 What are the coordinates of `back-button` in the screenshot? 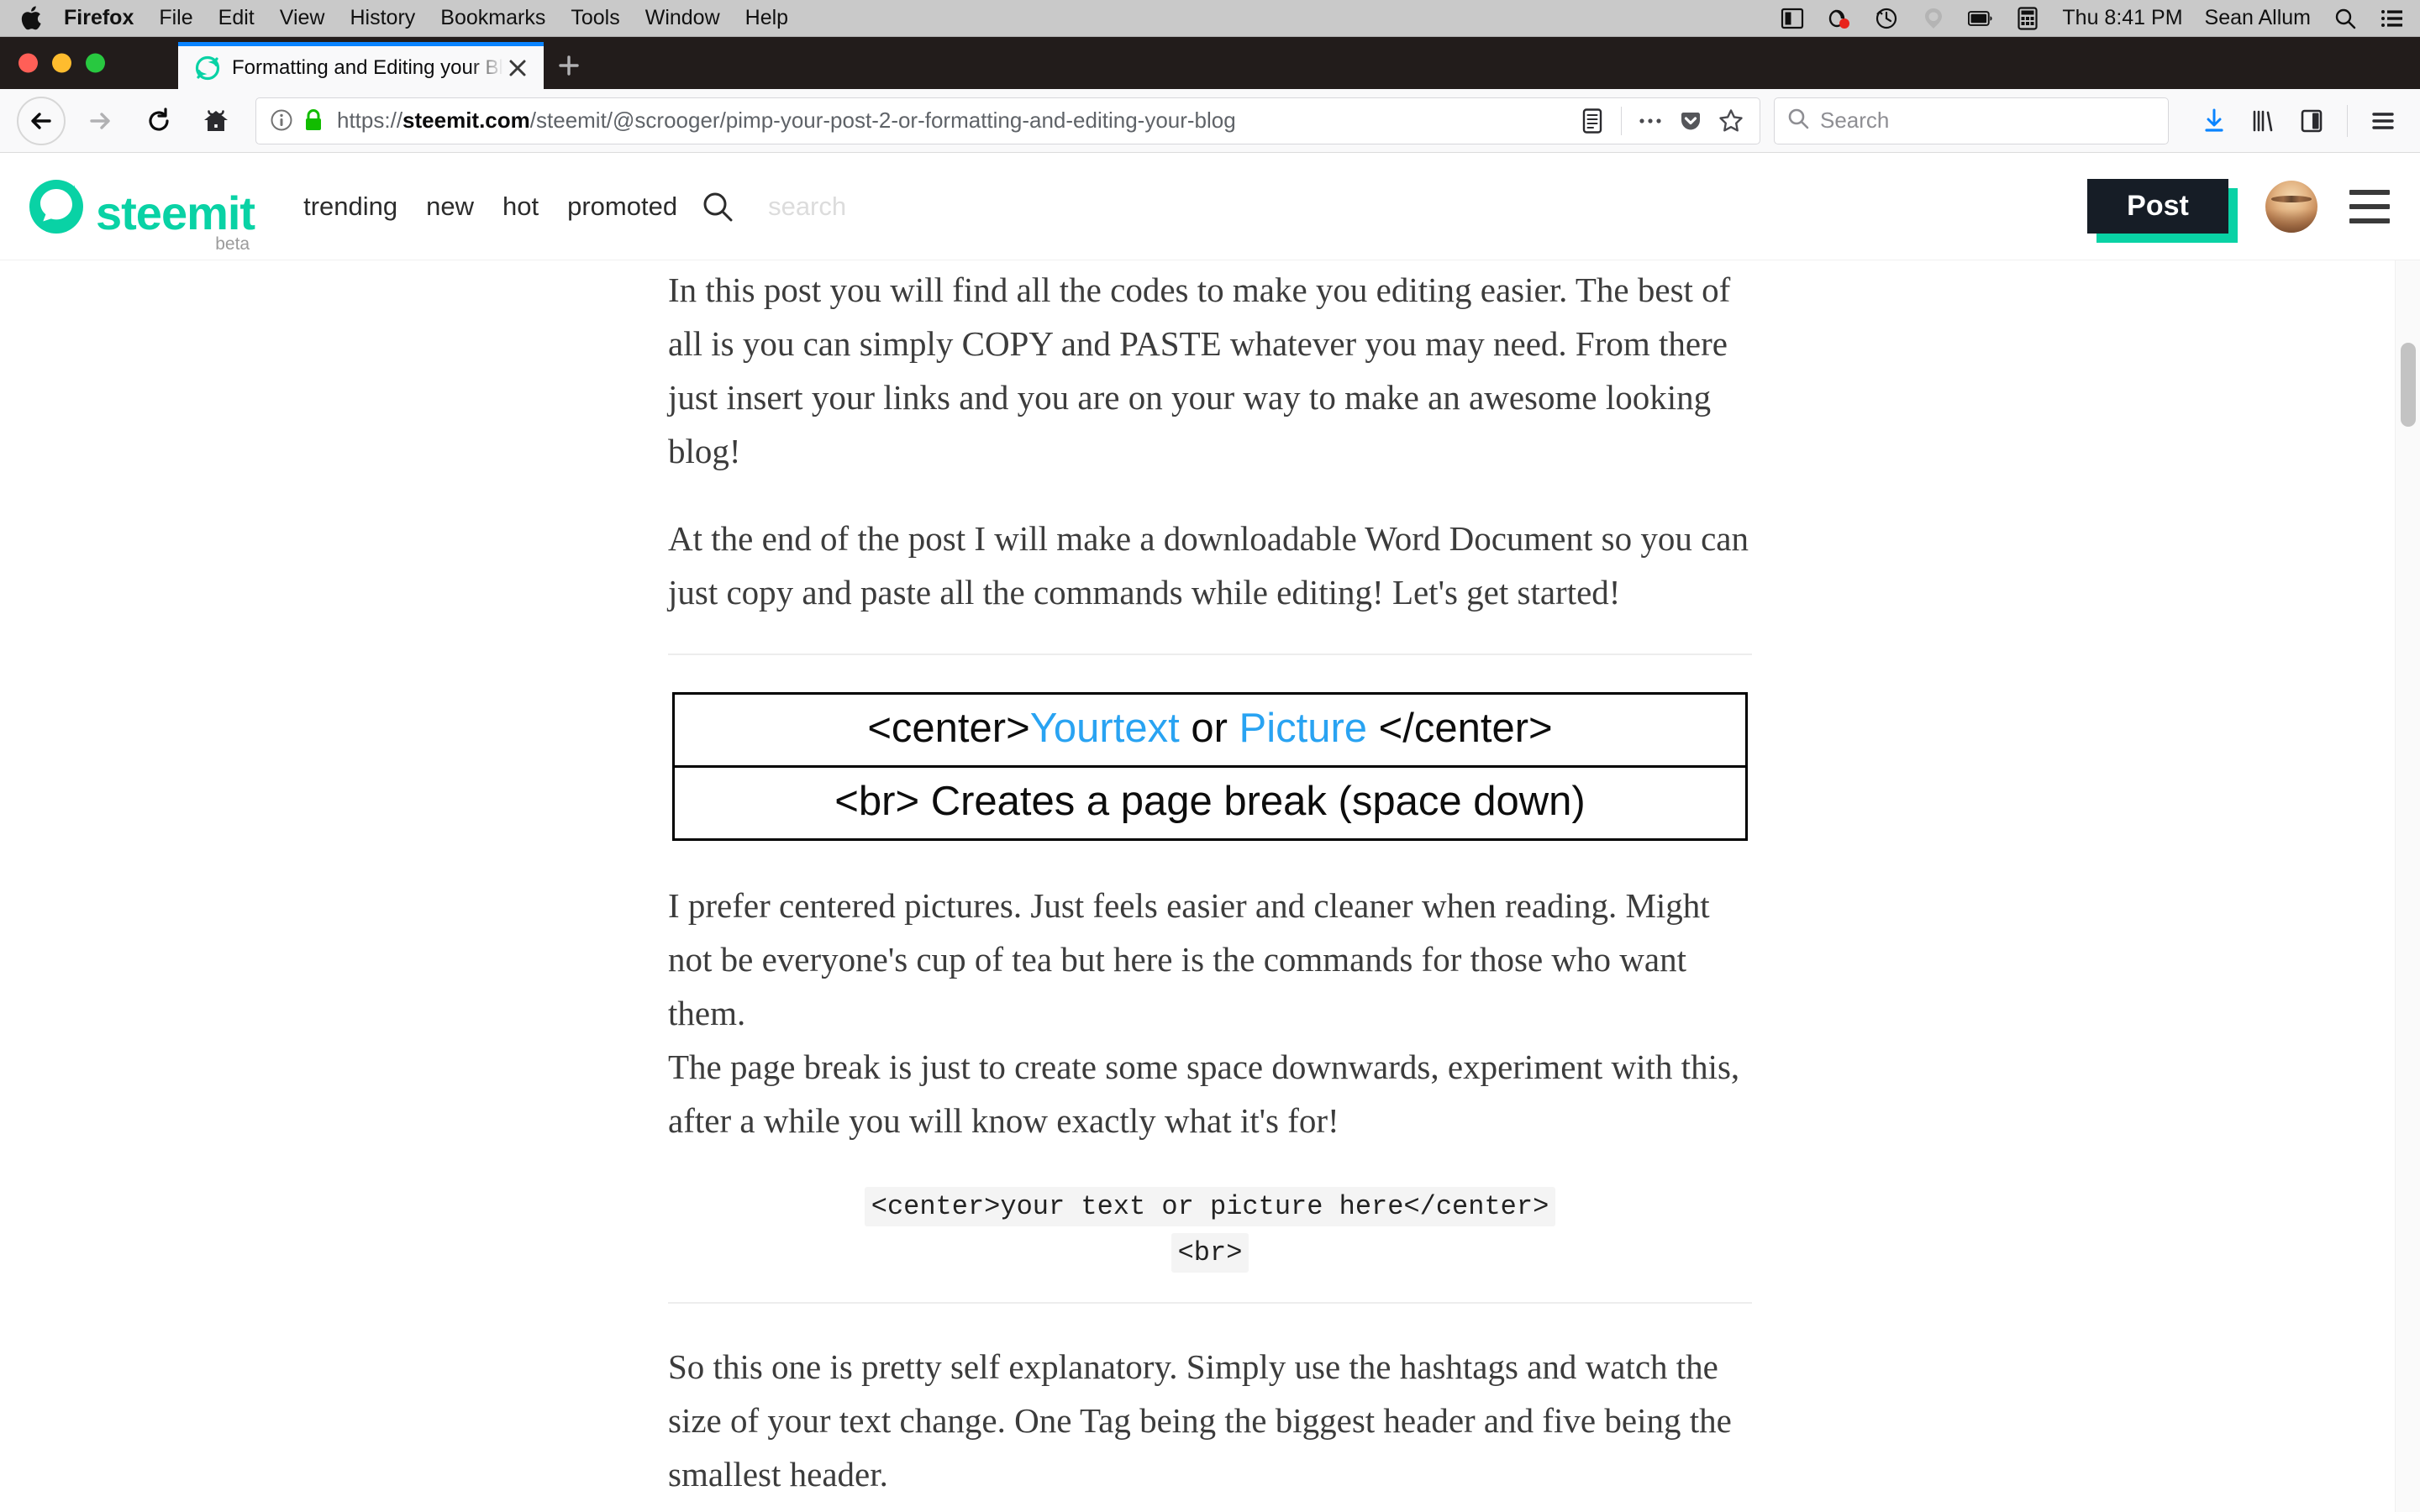 It's located at (41, 120).